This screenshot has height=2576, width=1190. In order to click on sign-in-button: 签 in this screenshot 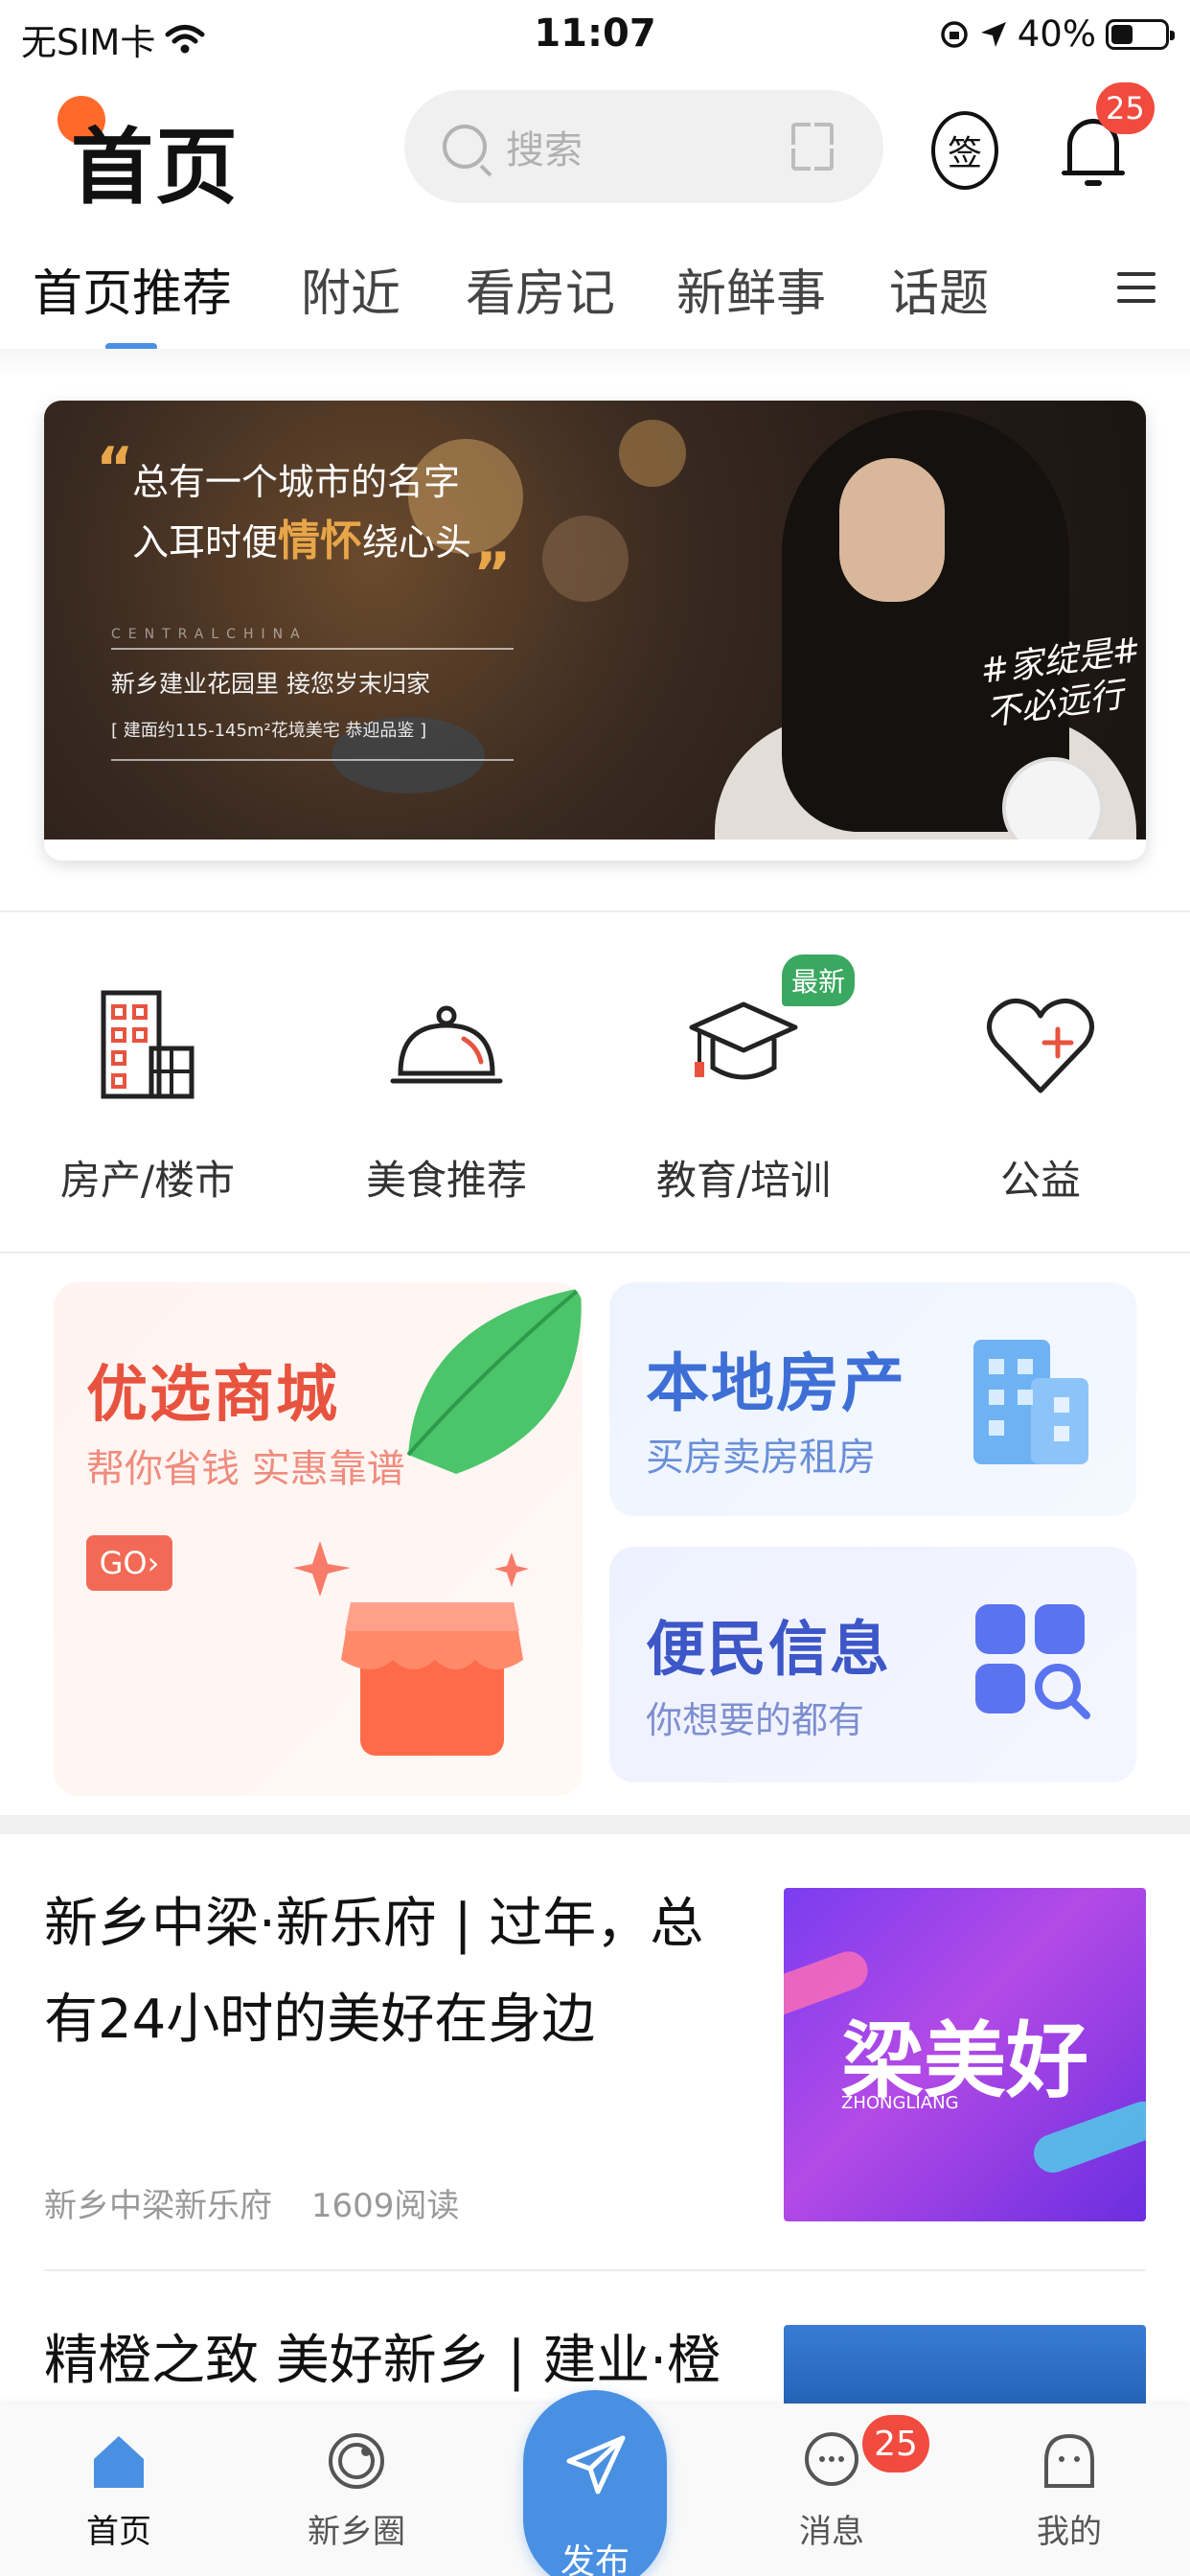, I will do `click(965, 150)`.